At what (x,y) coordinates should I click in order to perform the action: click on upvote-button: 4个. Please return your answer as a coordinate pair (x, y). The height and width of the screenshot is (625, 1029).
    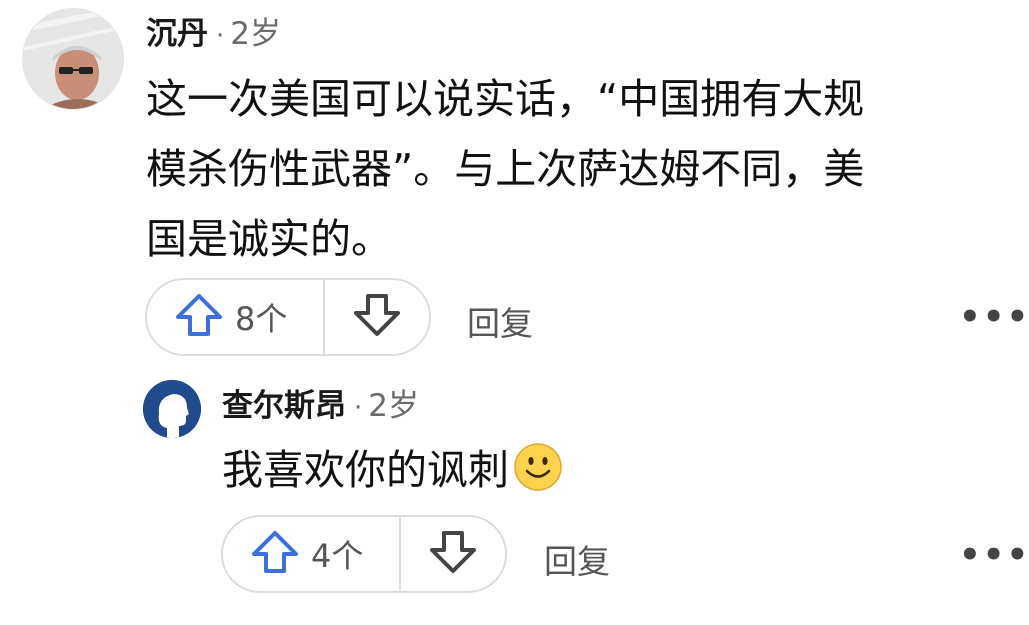
    Looking at the image, I should click on (311, 554).